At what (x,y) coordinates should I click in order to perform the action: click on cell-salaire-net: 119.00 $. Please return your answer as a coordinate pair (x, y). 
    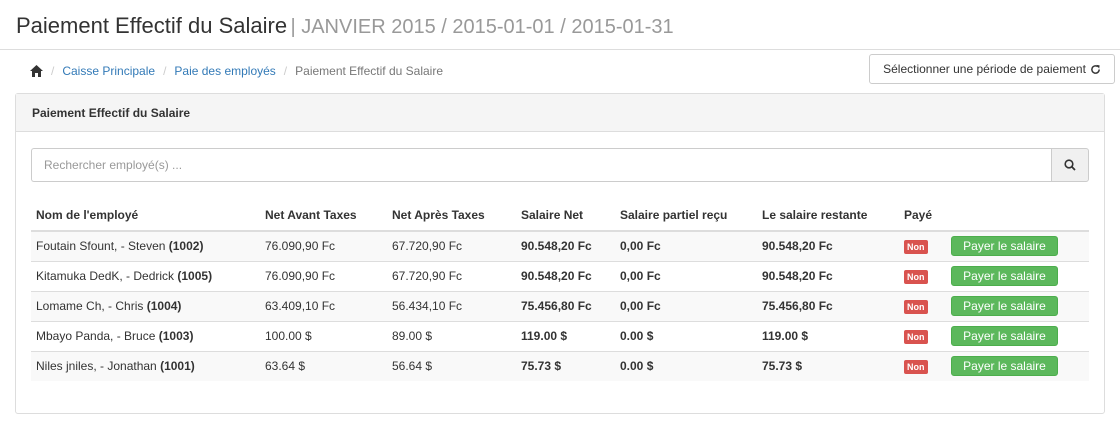
    Looking at the image, I should click on (565, 335).